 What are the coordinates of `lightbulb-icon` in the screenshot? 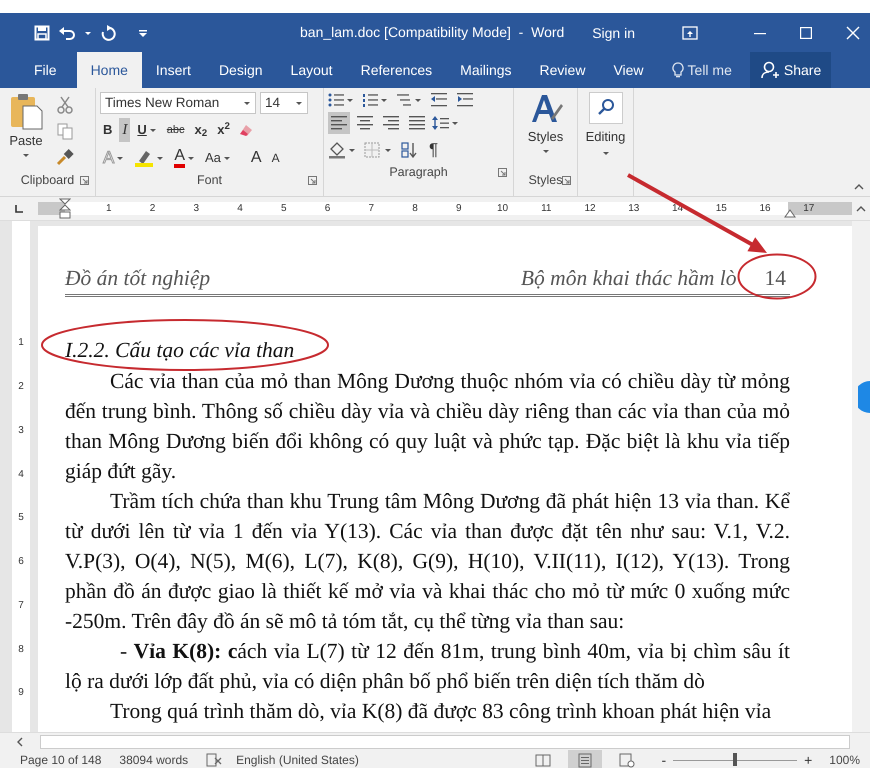 It's located at (678, 70).